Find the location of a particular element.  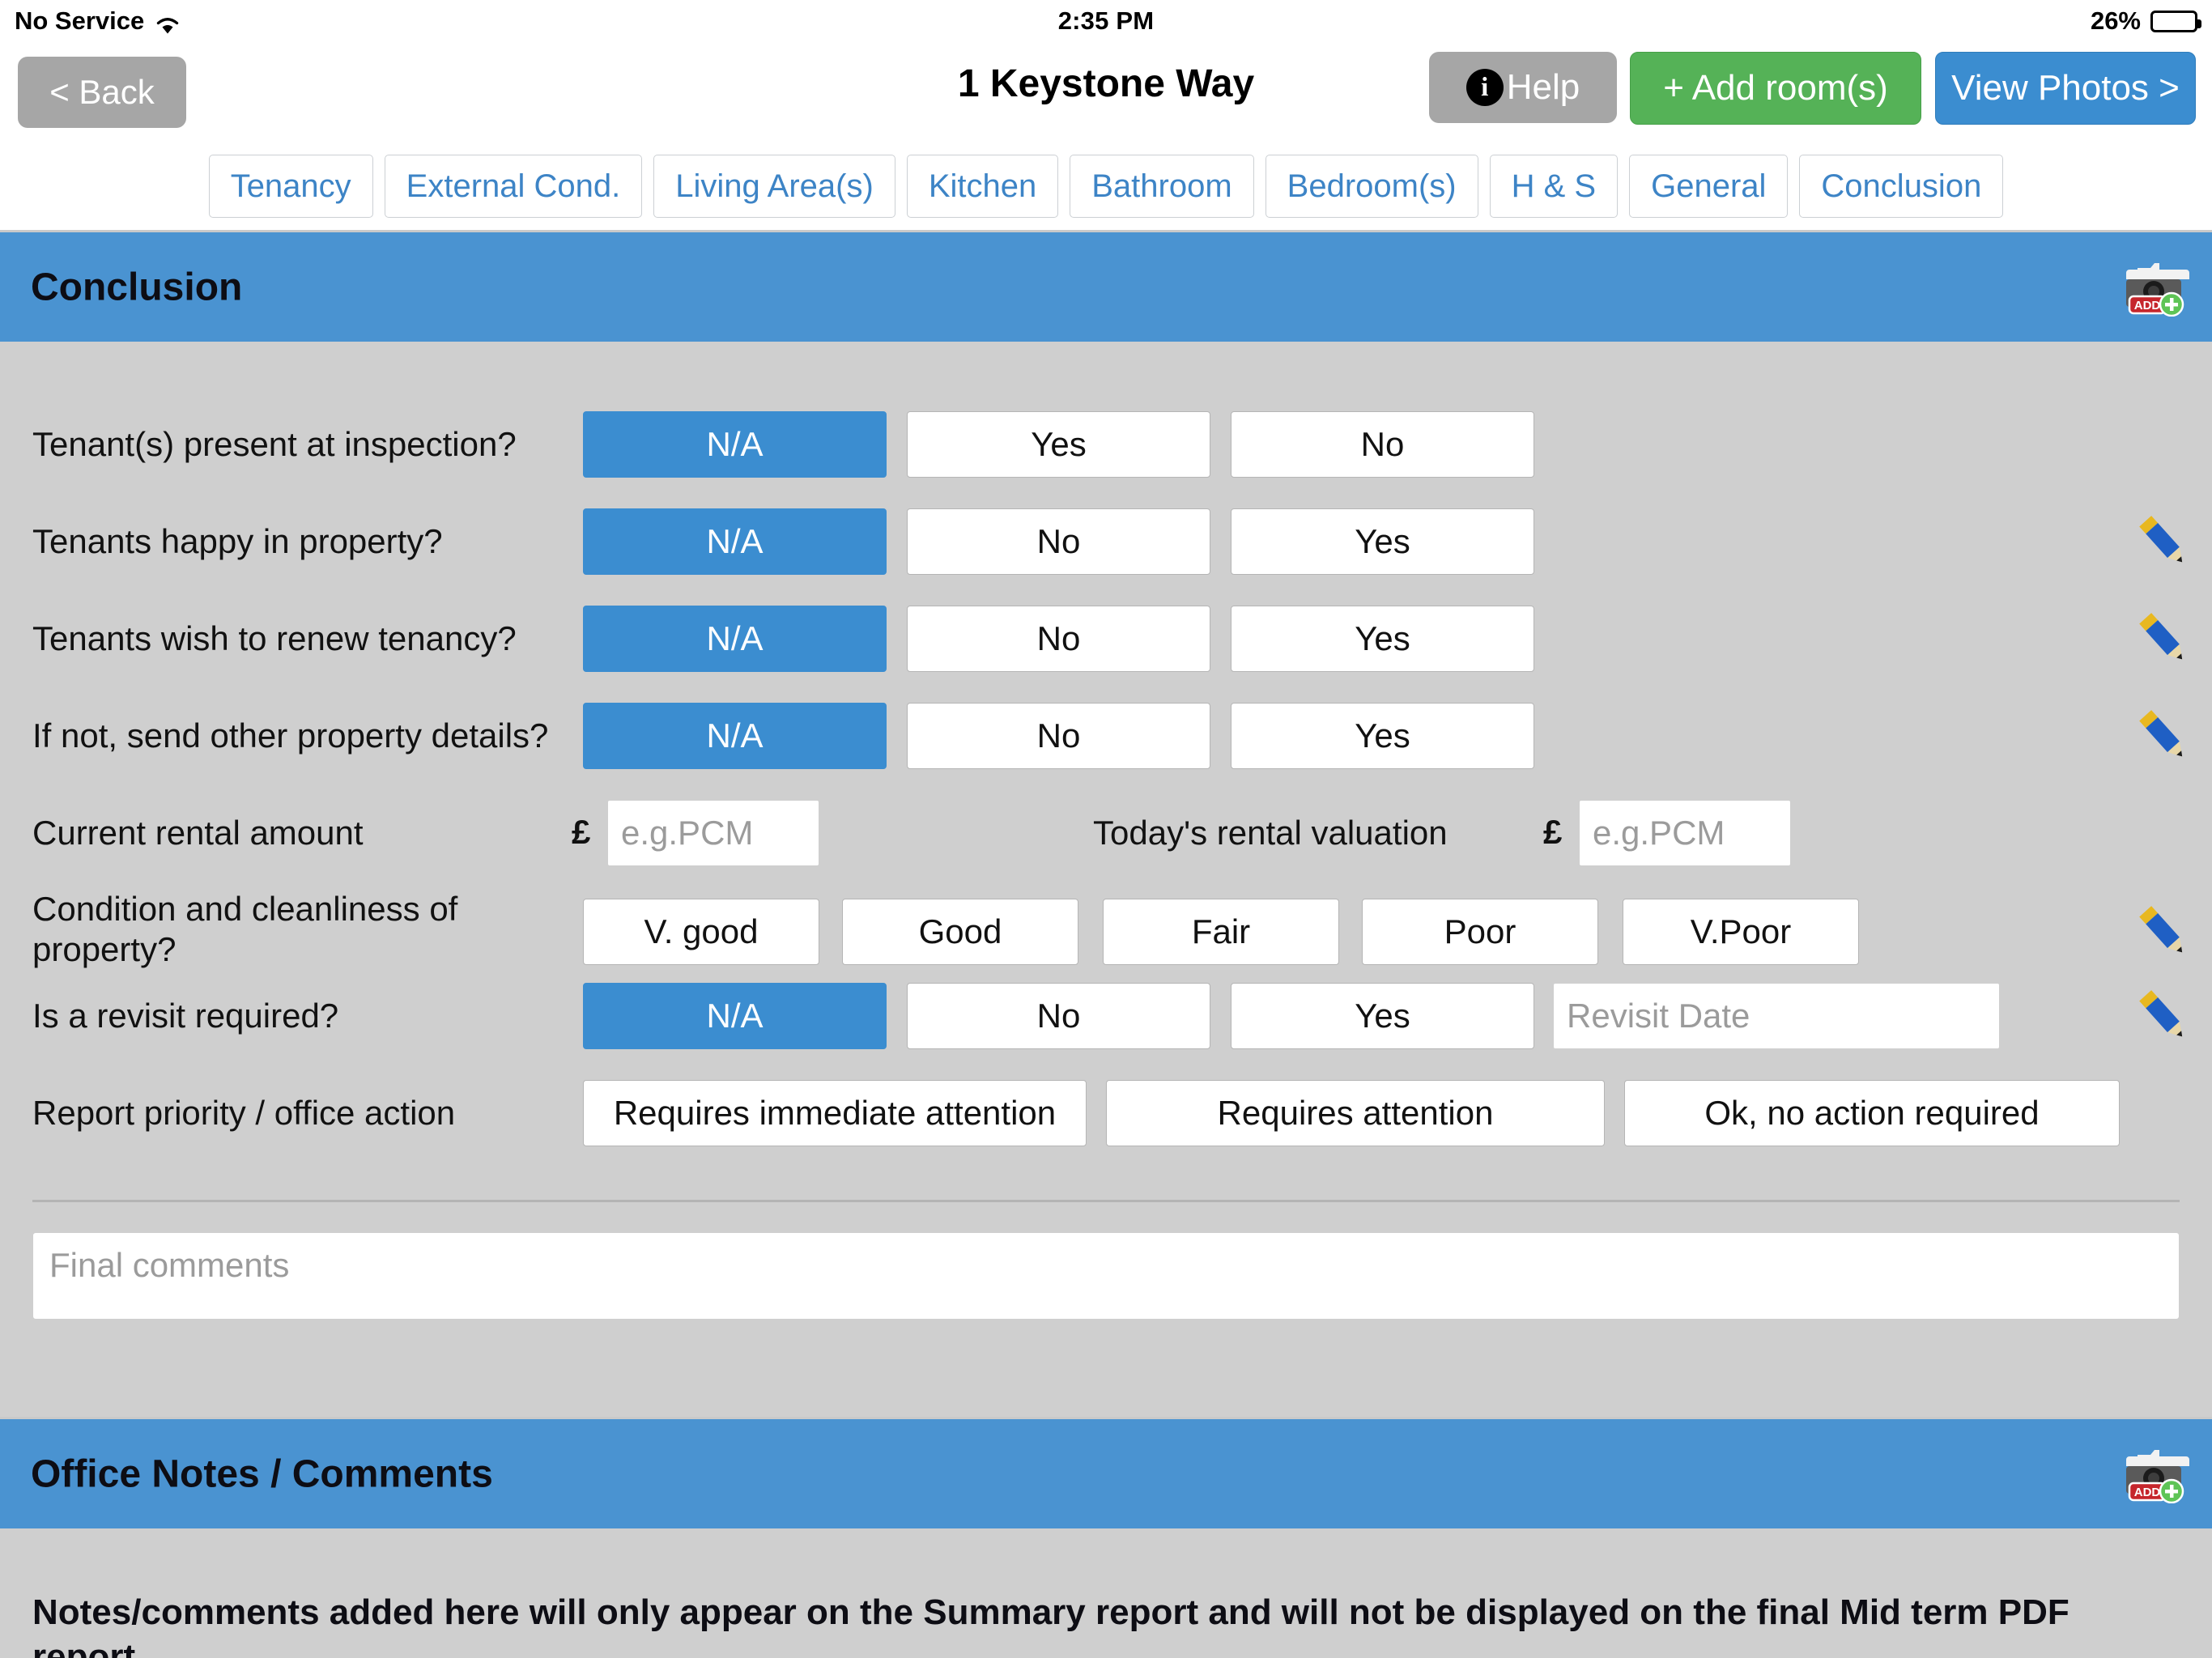

tab-label: Tenancy is located at coordinates (291, 186).